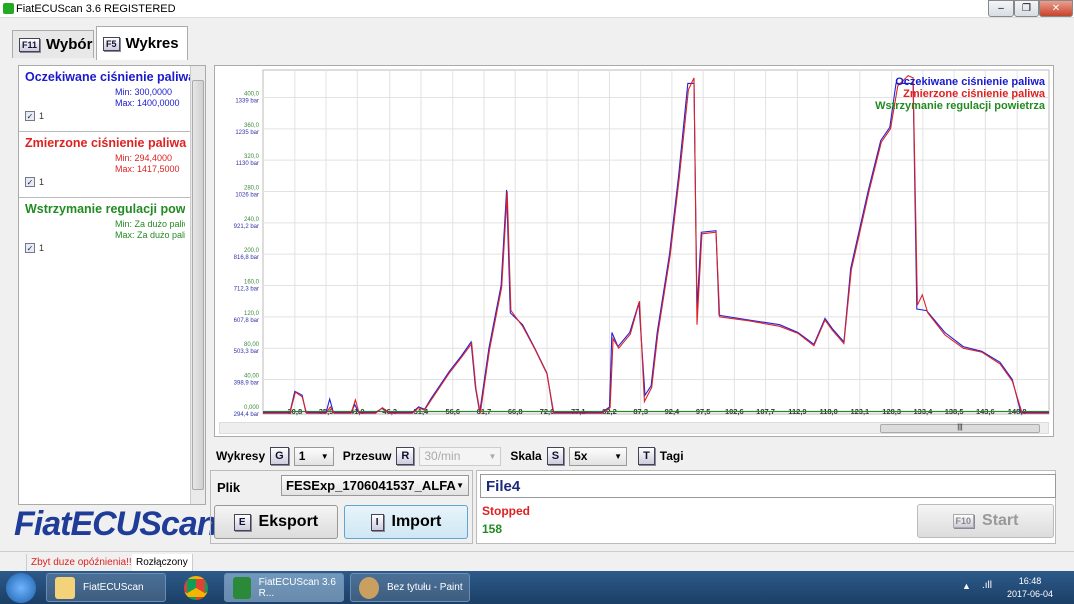 Image resolution: width=1074 pixels, height=604 pixels. I want to click on skala-key: S, so click(555, 456).